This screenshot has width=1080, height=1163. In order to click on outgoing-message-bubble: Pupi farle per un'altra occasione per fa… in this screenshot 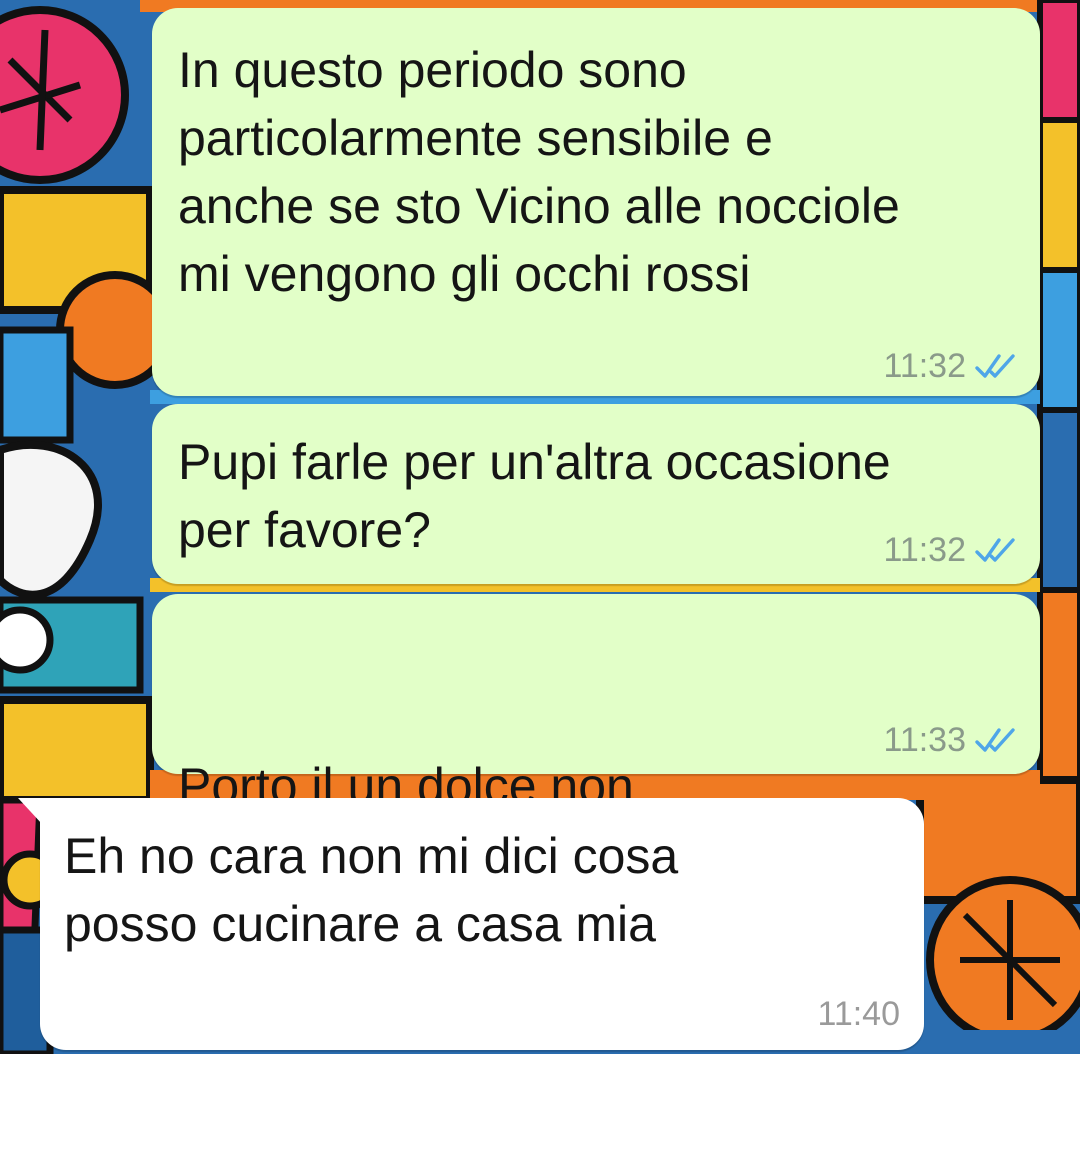, I will do `click(596, 494)`.